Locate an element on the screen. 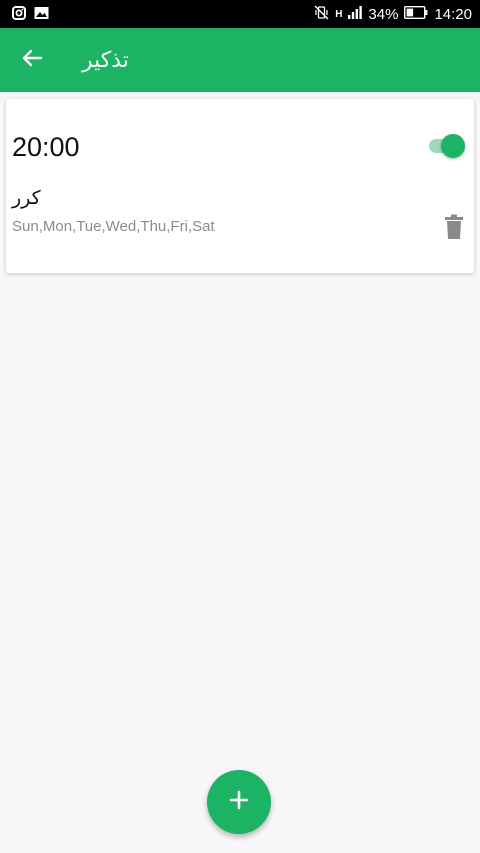 This screenshot has width=480, height=853. app-bar: تذكير is located at coordinates (240, 60).